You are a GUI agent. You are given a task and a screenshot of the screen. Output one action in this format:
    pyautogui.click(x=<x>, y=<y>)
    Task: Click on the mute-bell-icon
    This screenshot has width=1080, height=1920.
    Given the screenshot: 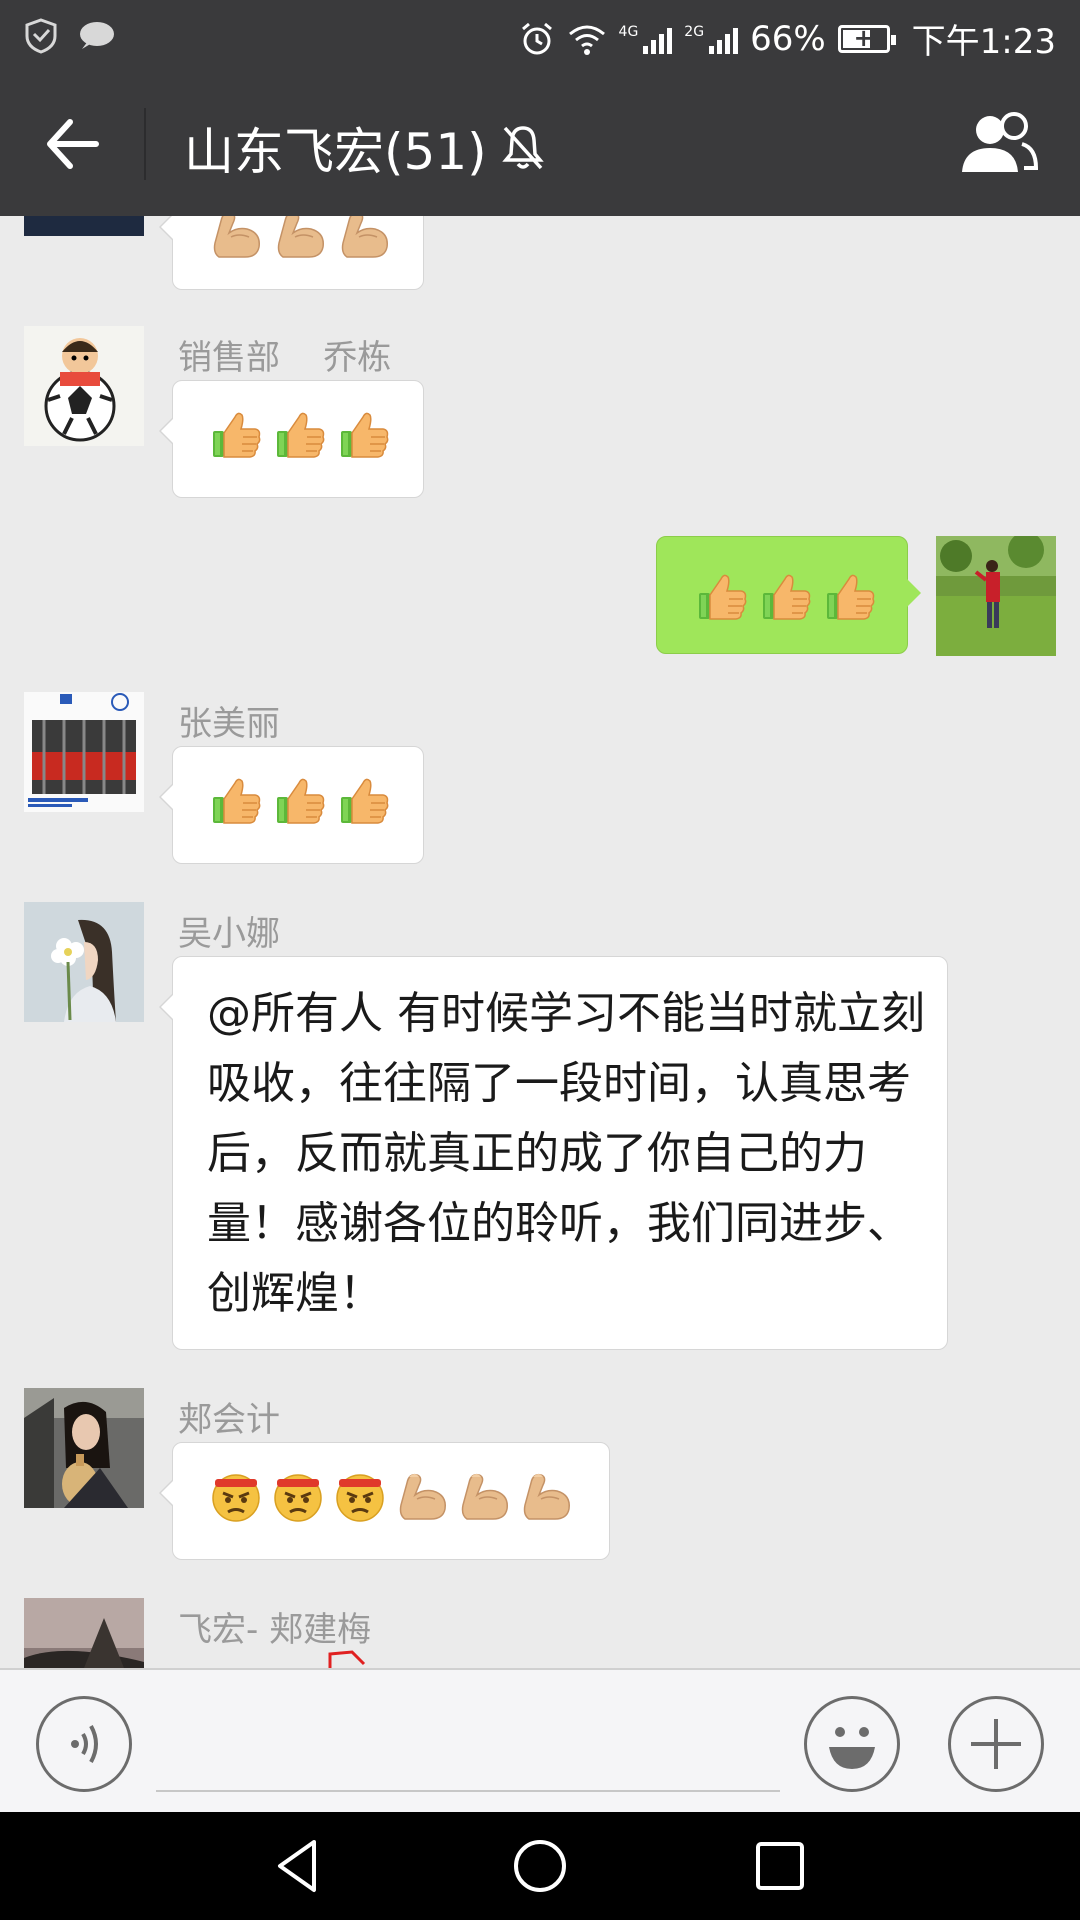 What is the action you would take?
    pyautogui.click(x=522, y=148)
    